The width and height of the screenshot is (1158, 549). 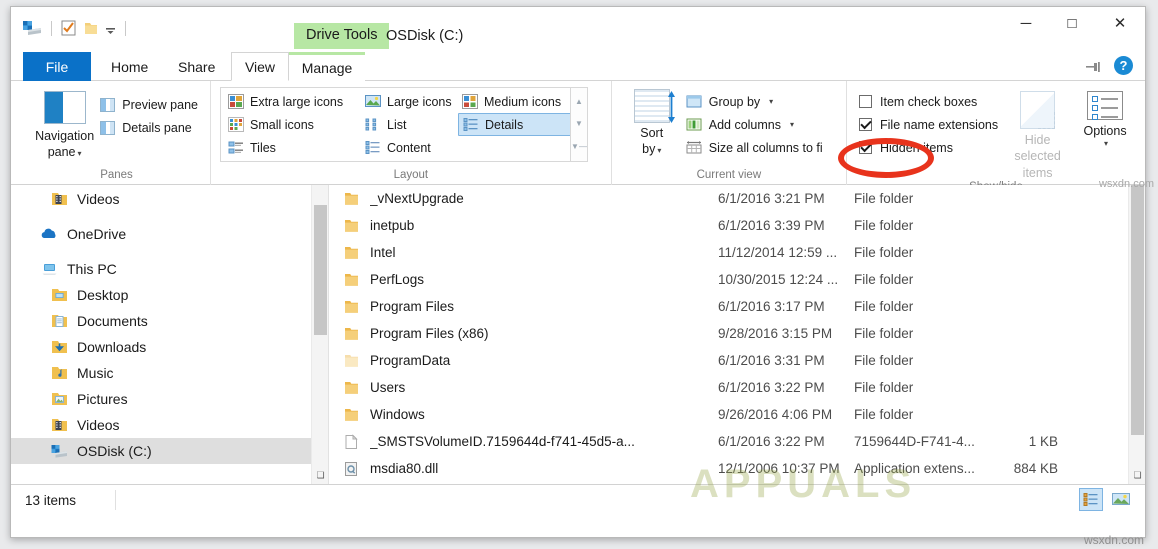 What do you see at coordinates (149, 104) in the screenshot?
I see `preview-pane-button: Preview pane` at bounding box center [149, 104].